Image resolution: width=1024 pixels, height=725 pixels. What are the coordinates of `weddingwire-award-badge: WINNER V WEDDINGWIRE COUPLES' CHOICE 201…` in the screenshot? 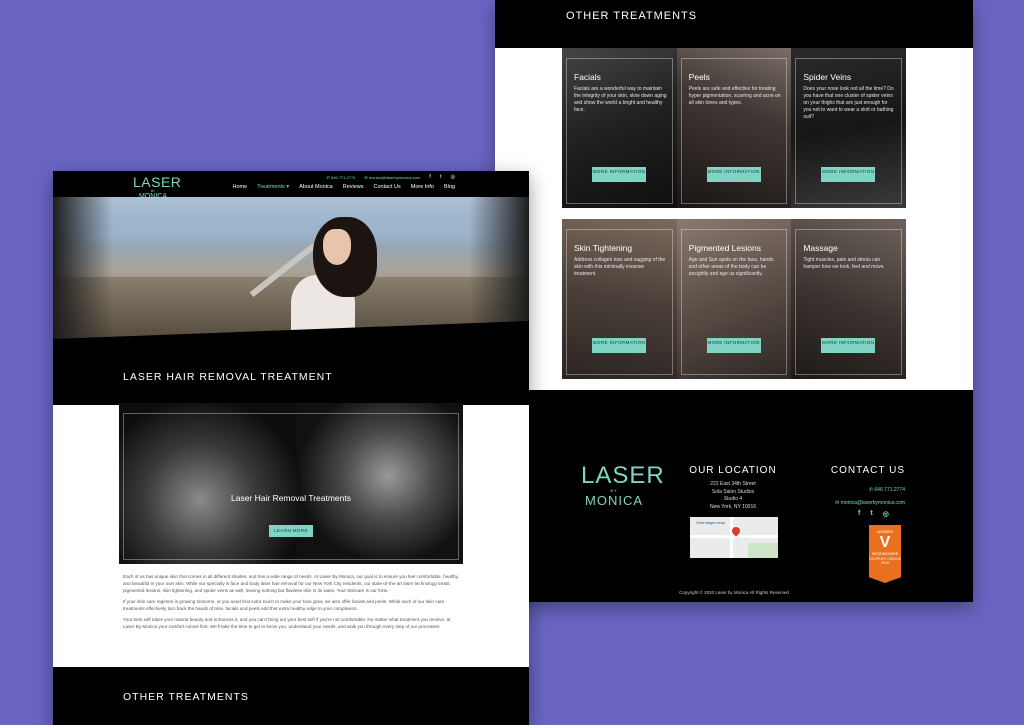 It's located at (885, 554).